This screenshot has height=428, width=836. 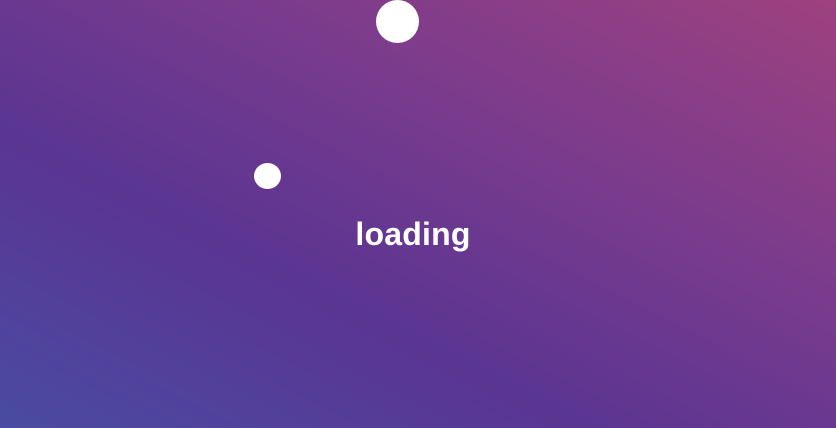 What do you see at coordinates (397, 21) in the screenshot?
I see `loading-dot-large` at bounding box center [397, 21].